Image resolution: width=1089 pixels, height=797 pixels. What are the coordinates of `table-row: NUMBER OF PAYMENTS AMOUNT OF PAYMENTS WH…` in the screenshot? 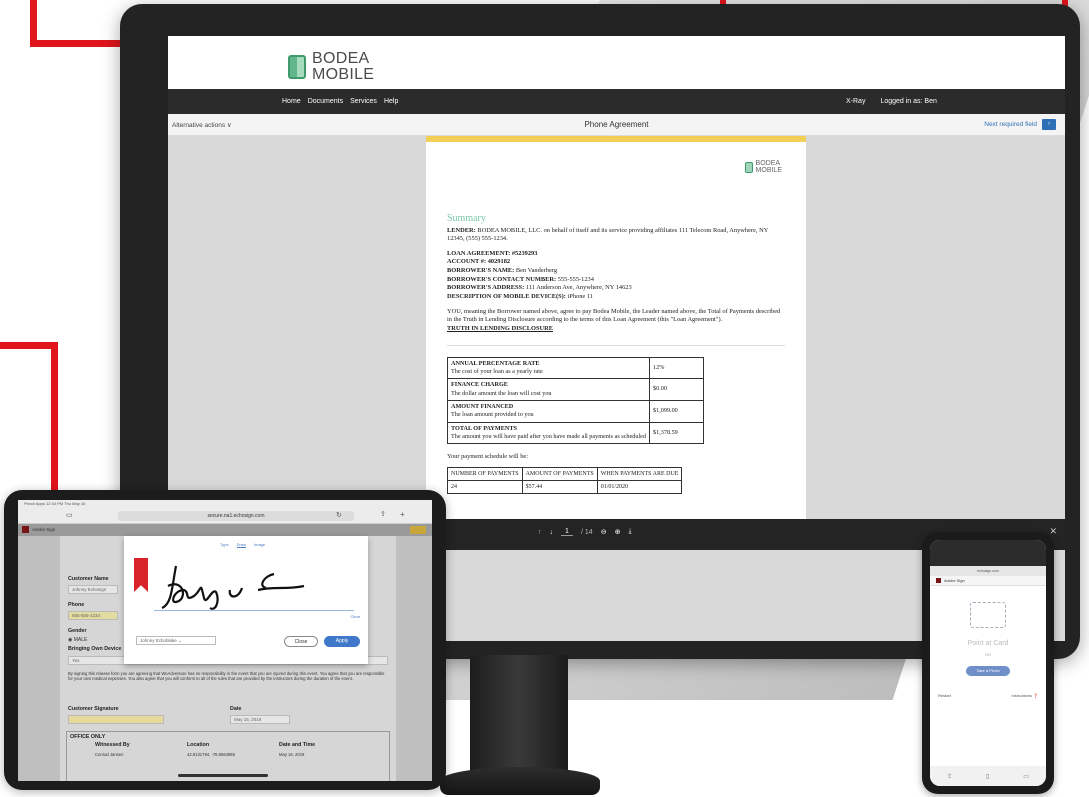 It's located at (565, 474).